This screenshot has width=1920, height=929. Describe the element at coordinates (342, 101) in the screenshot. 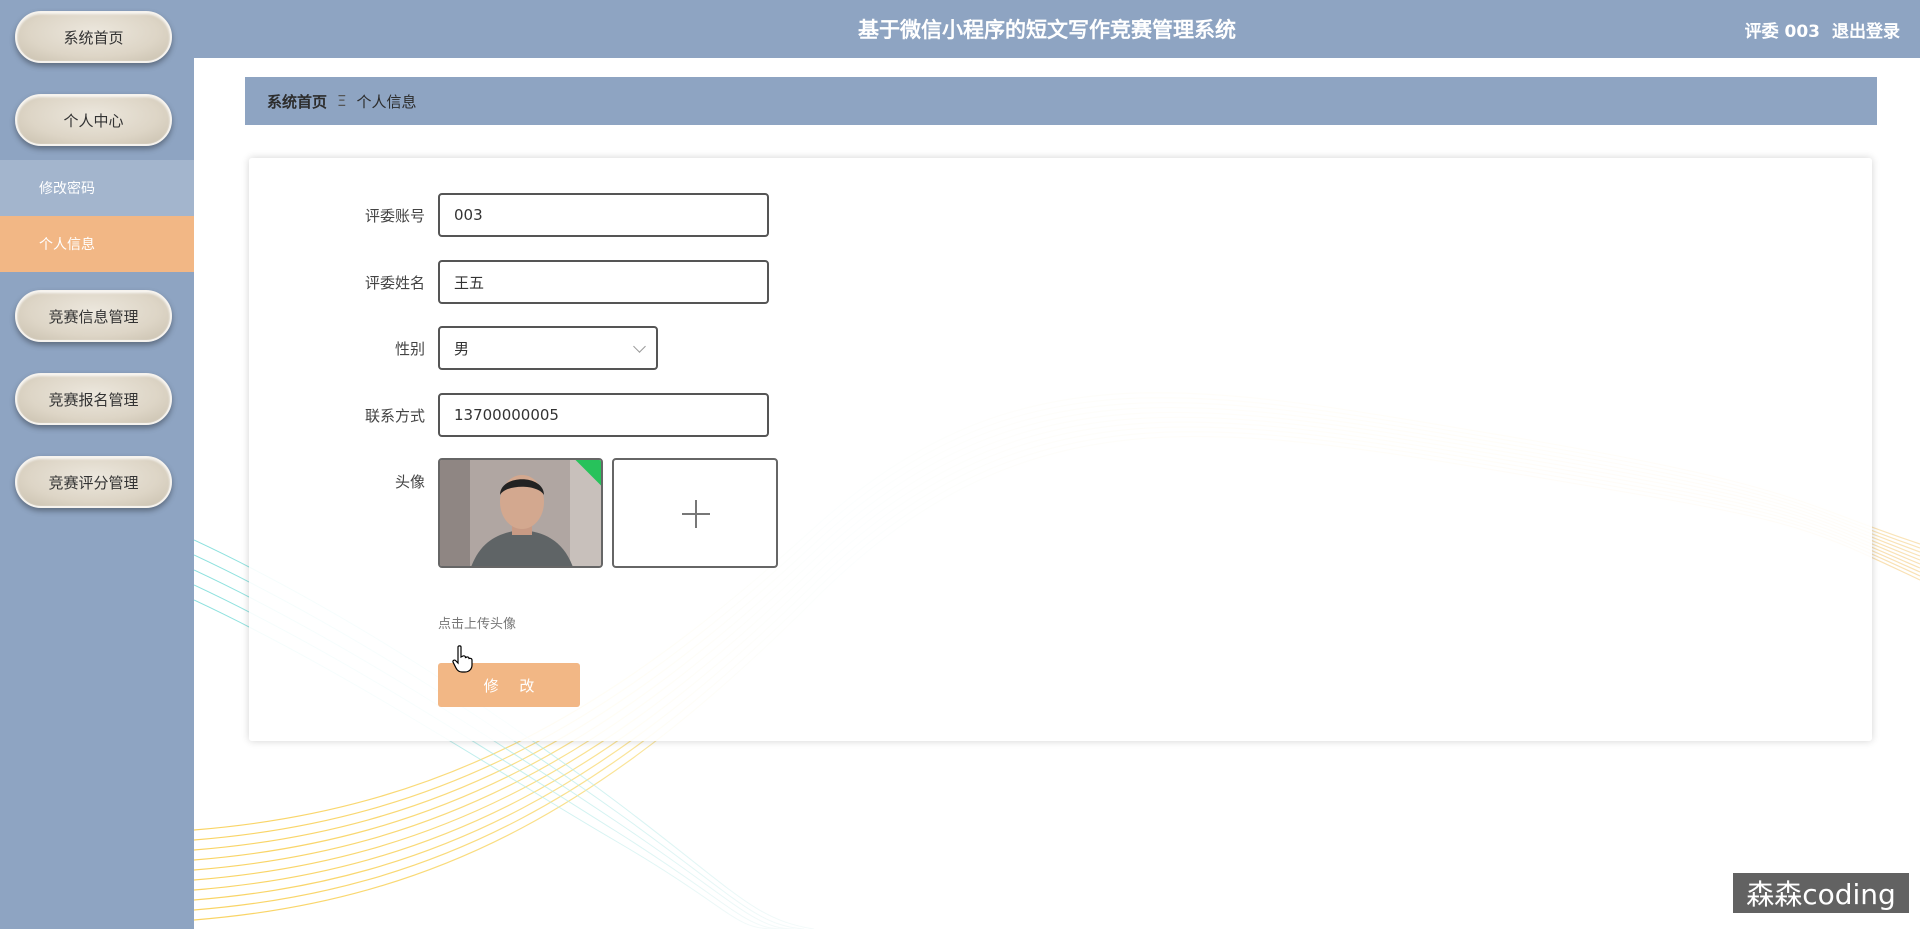

I see `breadcrumb-separator: Ξ` at that location.